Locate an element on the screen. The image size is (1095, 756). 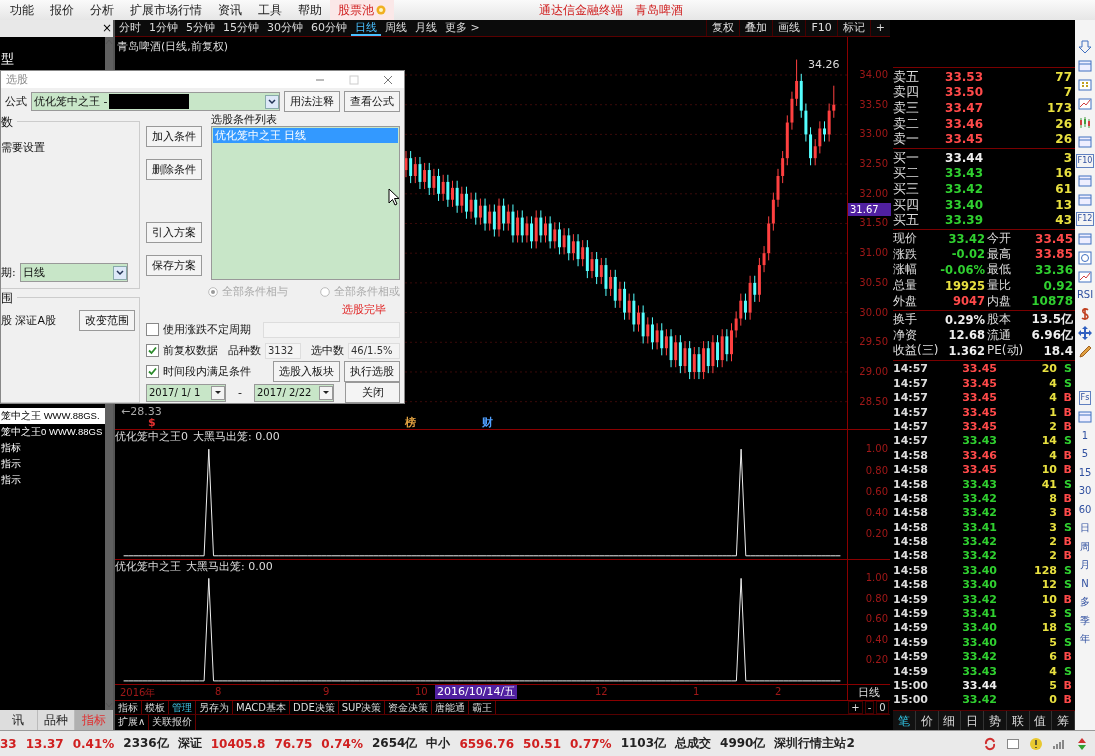
axis-label: 31.00 is located at coordinates (873, 253).